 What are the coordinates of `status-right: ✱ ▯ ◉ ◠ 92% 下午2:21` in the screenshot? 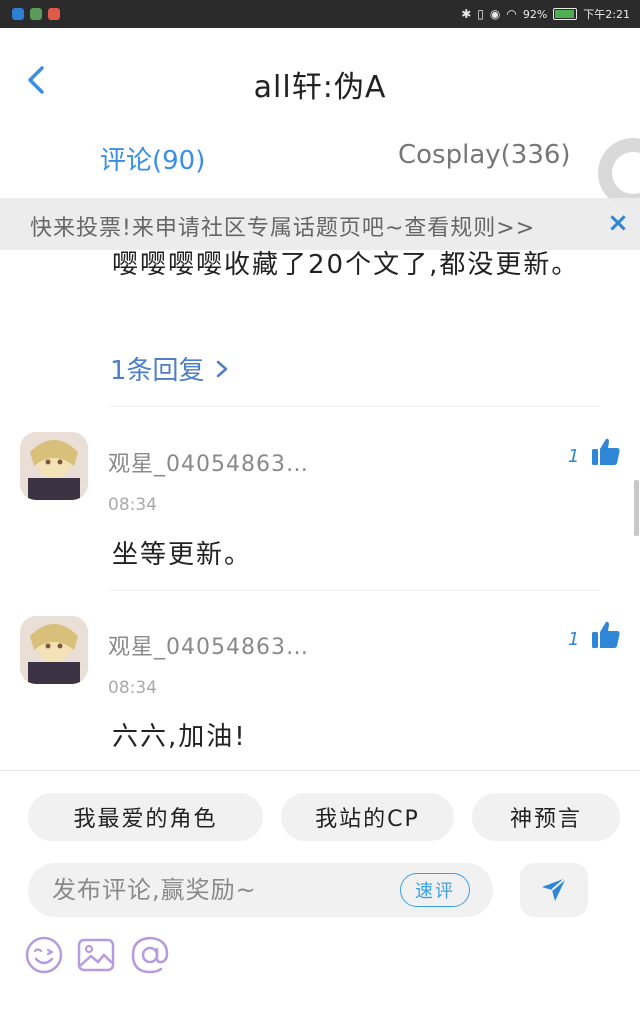 It's located at (545, 14).